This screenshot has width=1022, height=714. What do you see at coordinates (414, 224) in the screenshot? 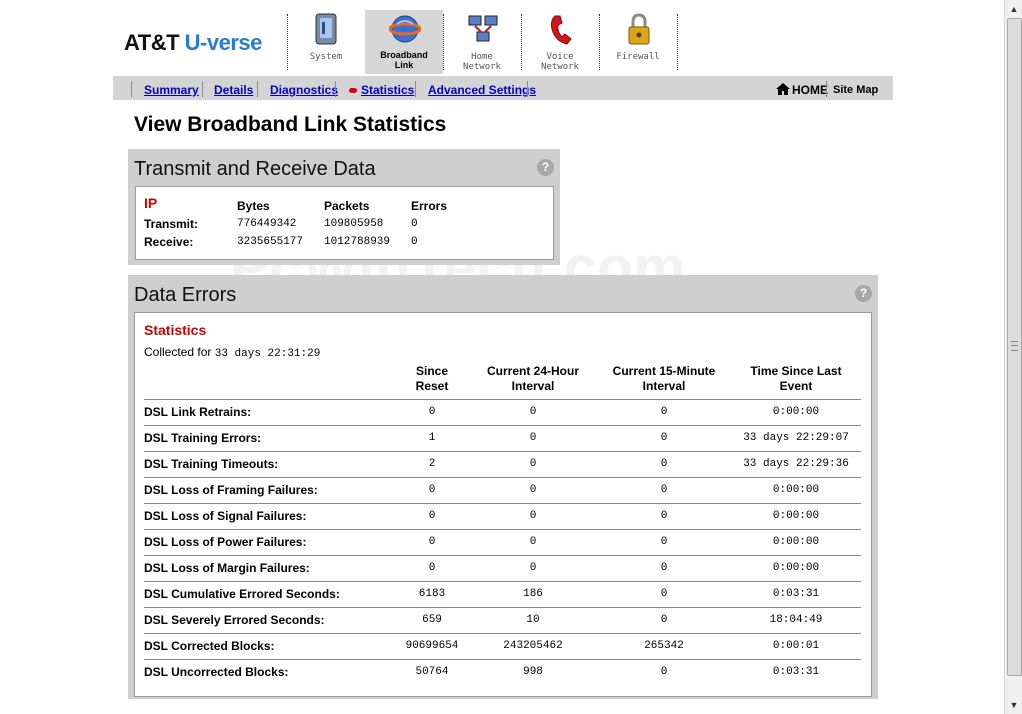
I see `transmit-errors: 0` at bounding box center [414, 224].